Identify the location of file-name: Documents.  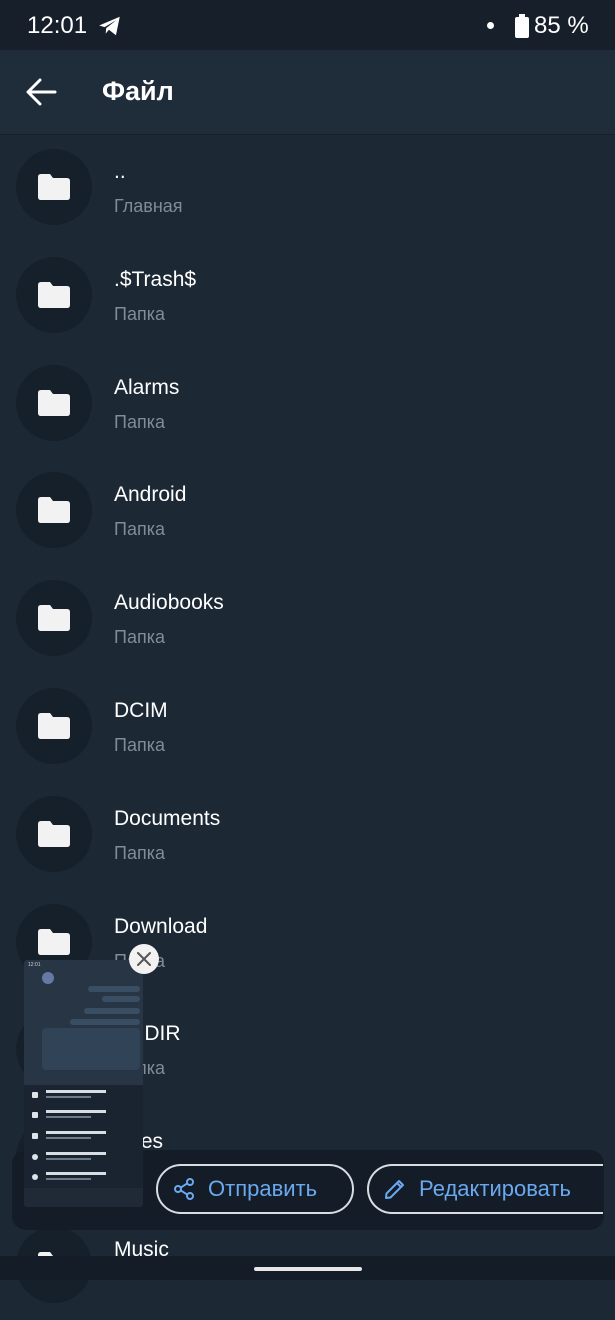
(167, 818).